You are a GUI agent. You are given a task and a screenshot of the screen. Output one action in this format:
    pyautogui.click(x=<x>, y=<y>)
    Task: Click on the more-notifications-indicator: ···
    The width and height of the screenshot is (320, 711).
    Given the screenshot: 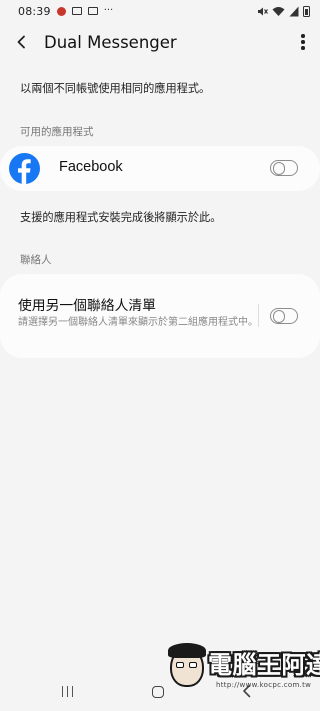 What is the action you would take?
    pyautogui.click(x=108, y=10)
    